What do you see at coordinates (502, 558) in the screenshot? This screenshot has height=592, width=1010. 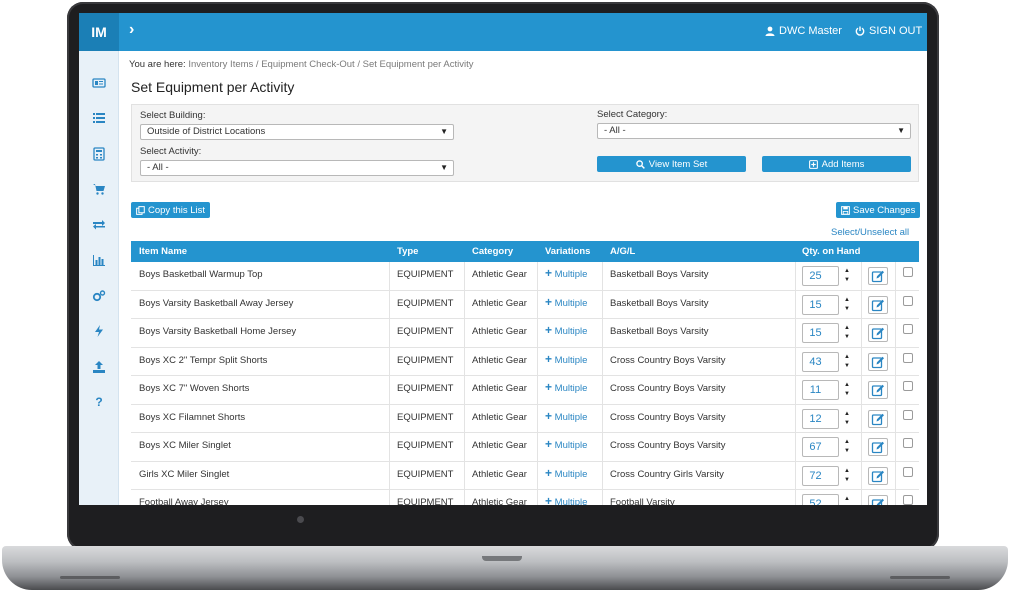 I see `laptop-notch` at bounding box center [502, 558].